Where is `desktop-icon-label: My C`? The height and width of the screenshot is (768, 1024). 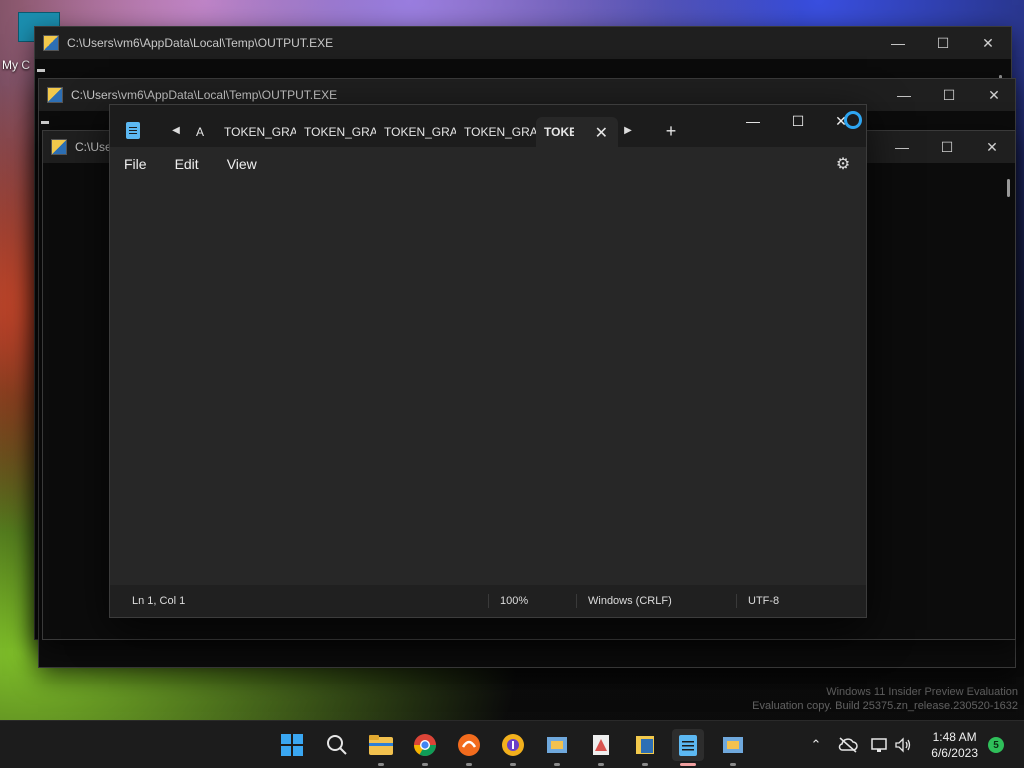
desktop-icon-label: My C is located at coordinates (16, 65).